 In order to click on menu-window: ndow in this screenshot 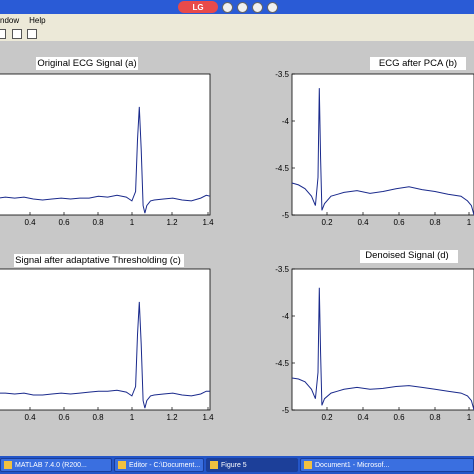, I will do `click(9, 20)`.